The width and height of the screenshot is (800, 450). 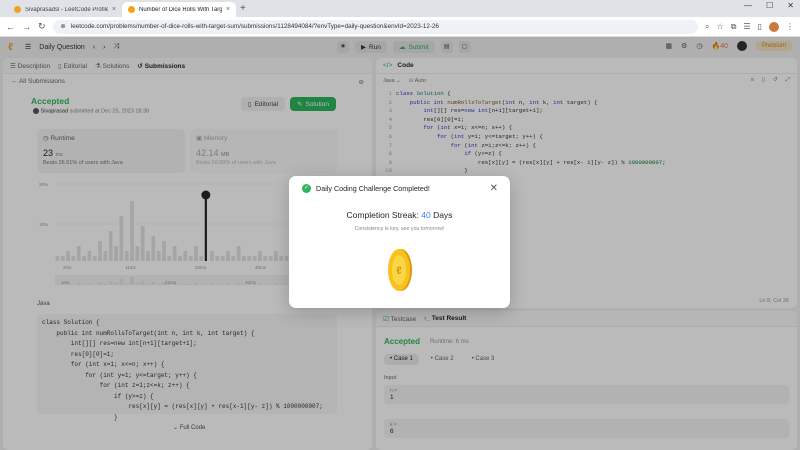 I want to click on check-circle-icon: ✓, so click(x=306, y=188).